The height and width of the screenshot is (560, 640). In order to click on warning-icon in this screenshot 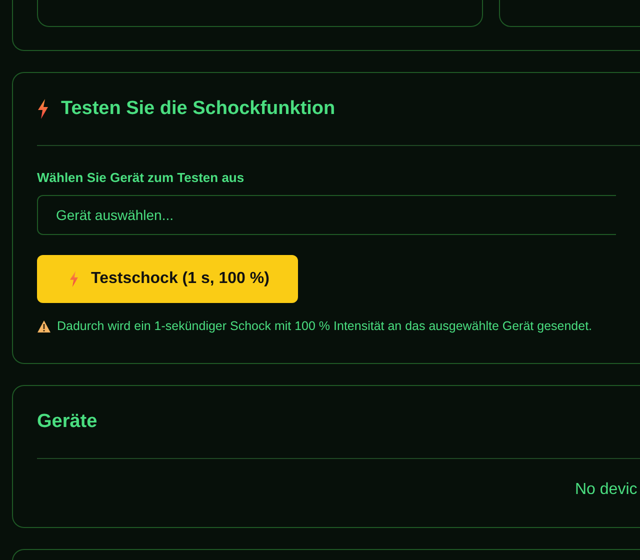, I will do `click(44, 326)`.